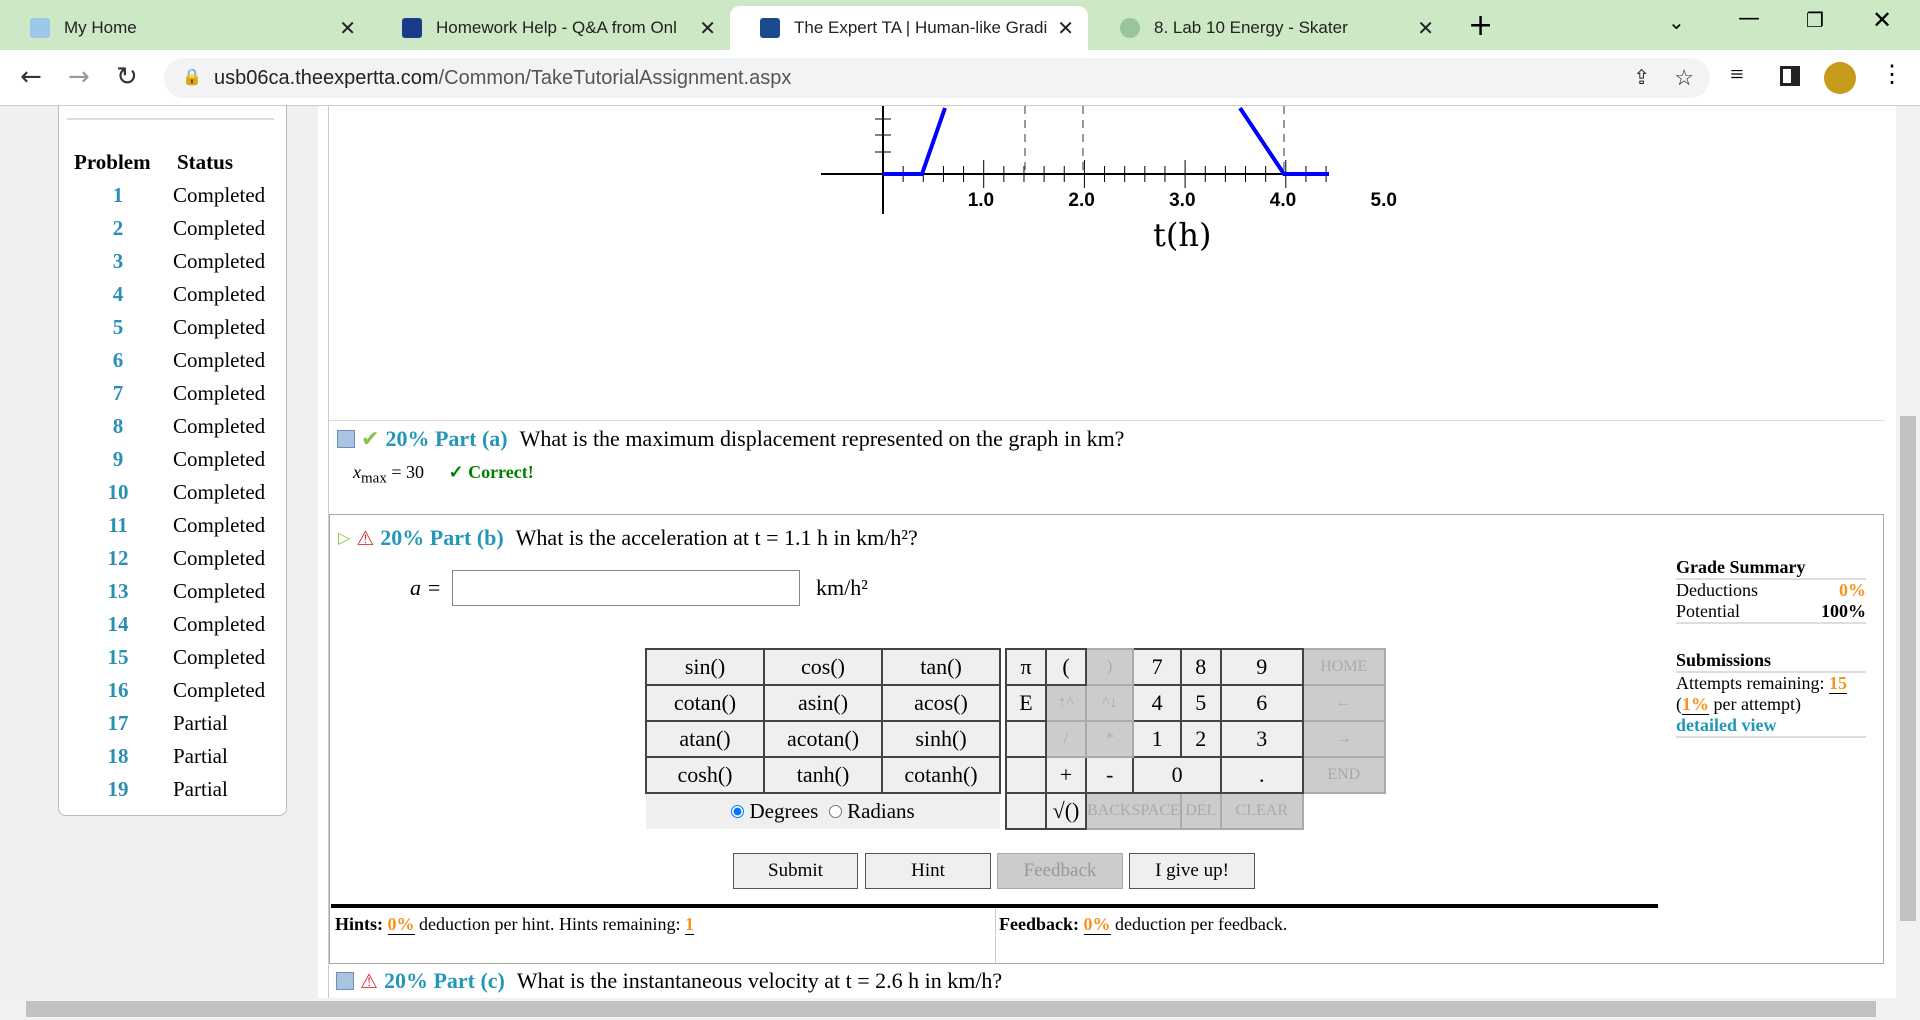 The width and height of the screenshot is (1920, 1020). What do you see at coordinates (118, 327) in the screenshot?
I see `problem-number: 5` at bounding box center [118, 327].